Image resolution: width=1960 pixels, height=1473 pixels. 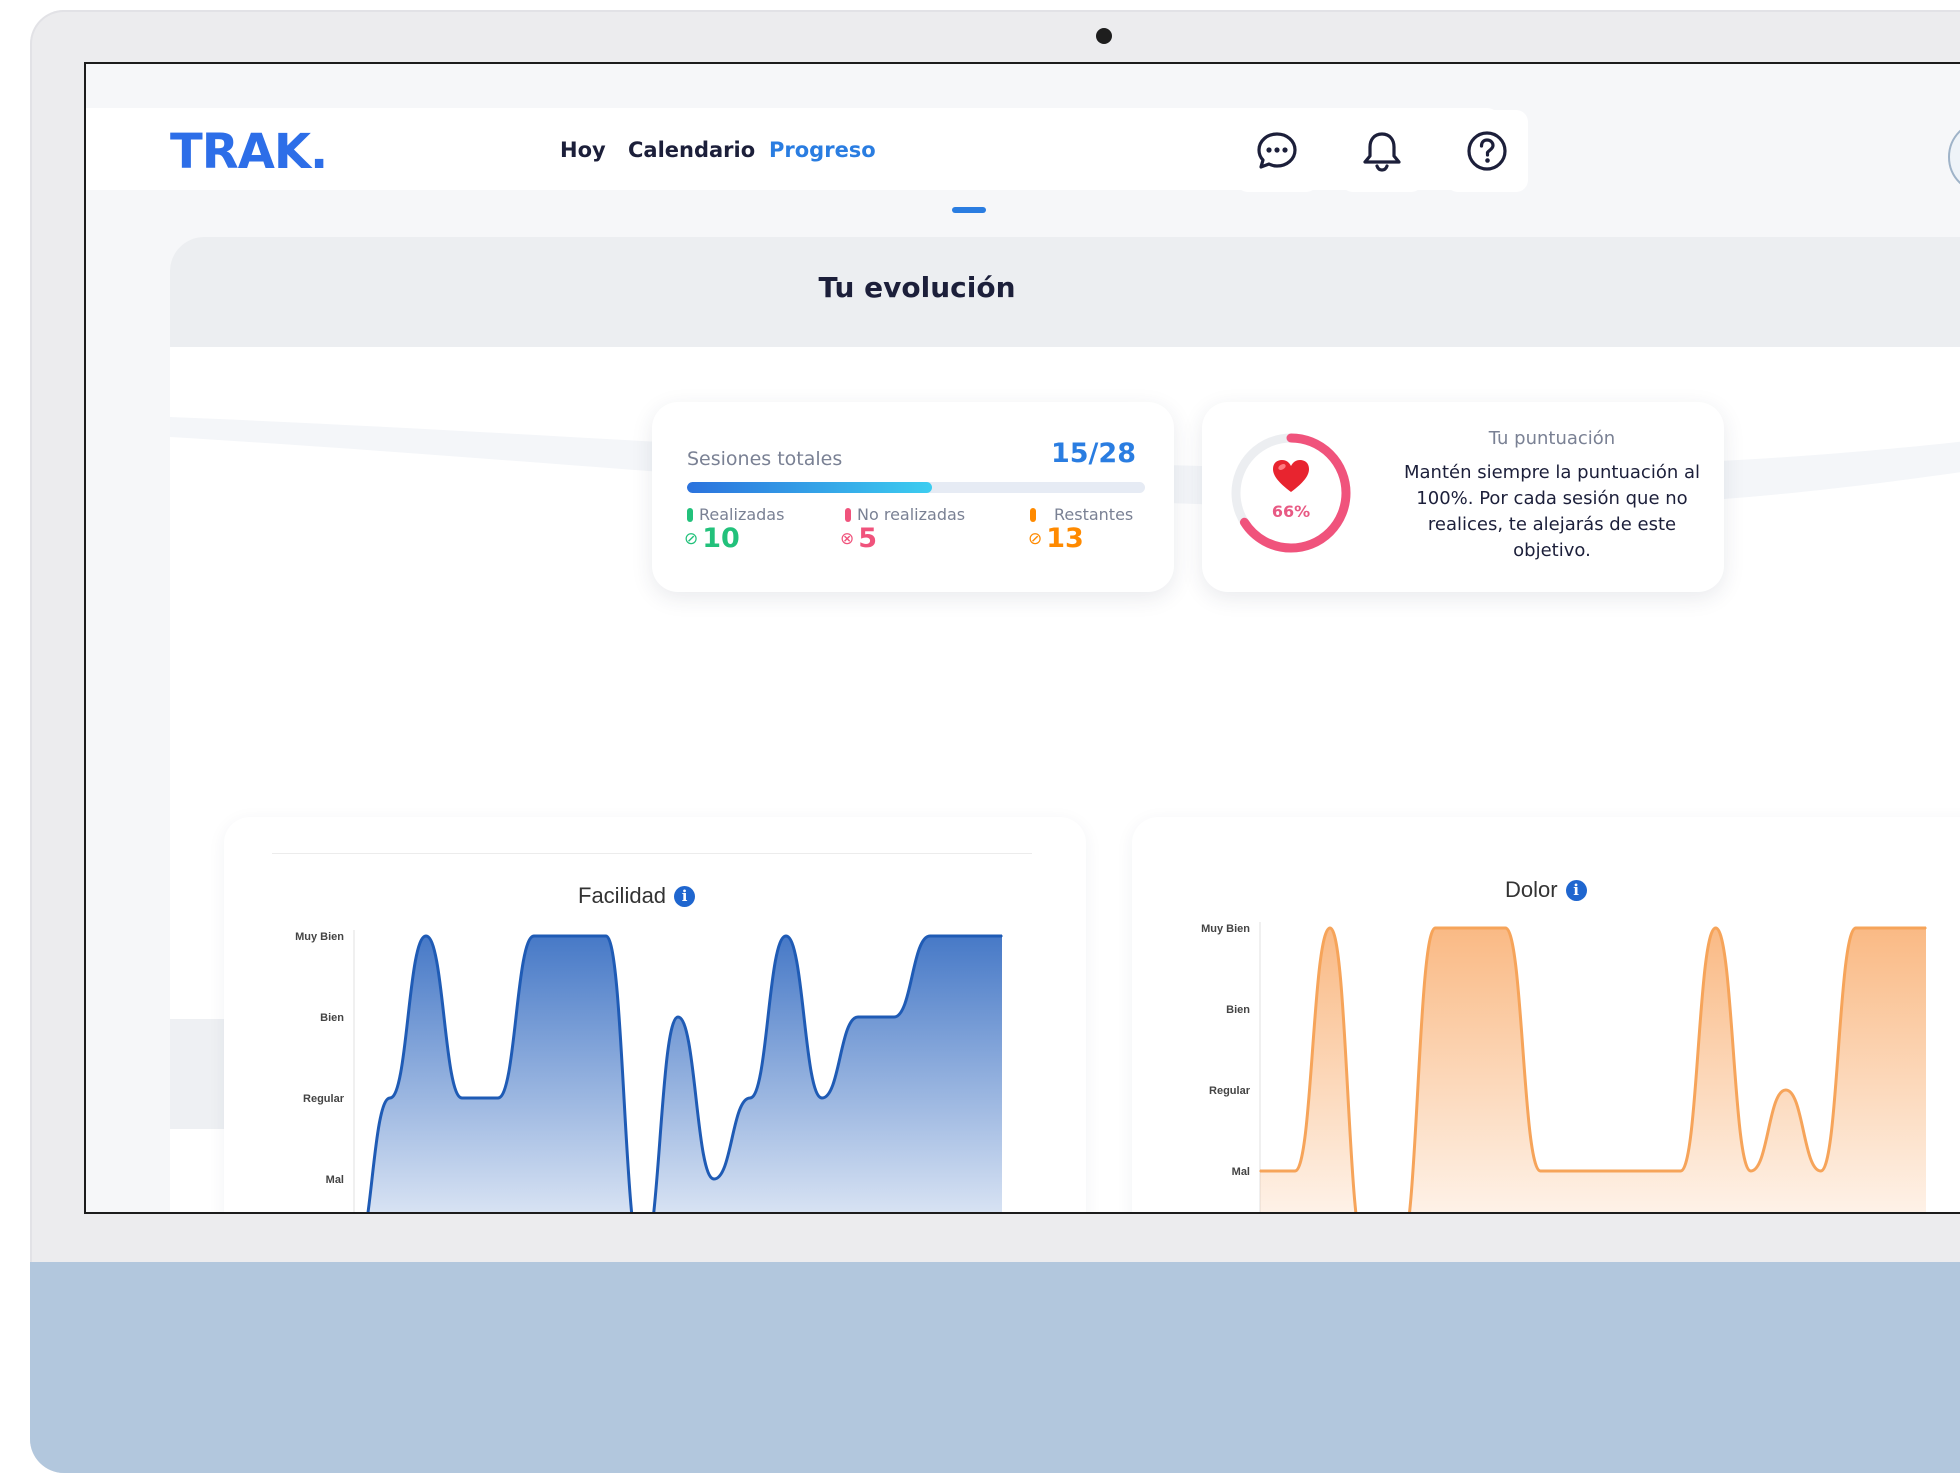 What do you see at coordinates (691, 150) in the screenshot?
I see `nav-calendario: Calendario` at bounding box center [691, 150].